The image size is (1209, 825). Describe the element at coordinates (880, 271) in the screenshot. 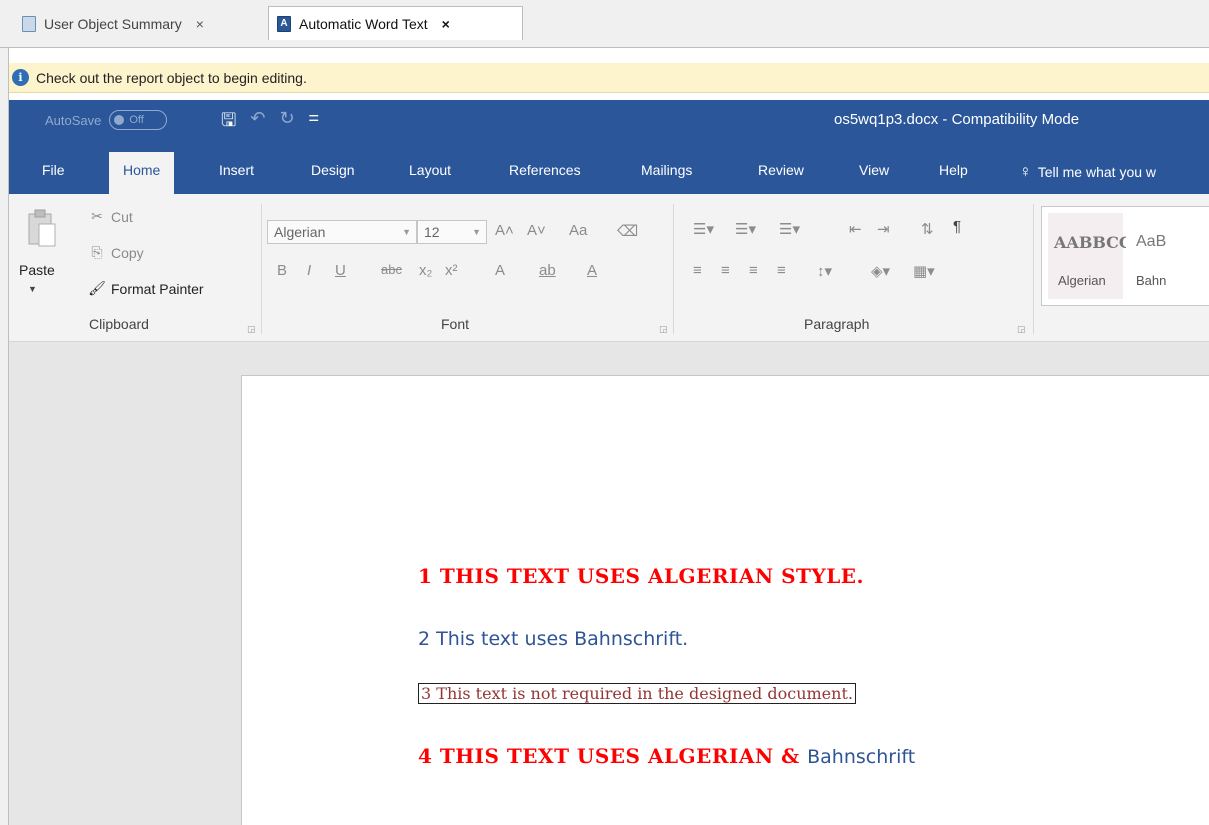

I see `shading-icon: ◈▾` at that location.